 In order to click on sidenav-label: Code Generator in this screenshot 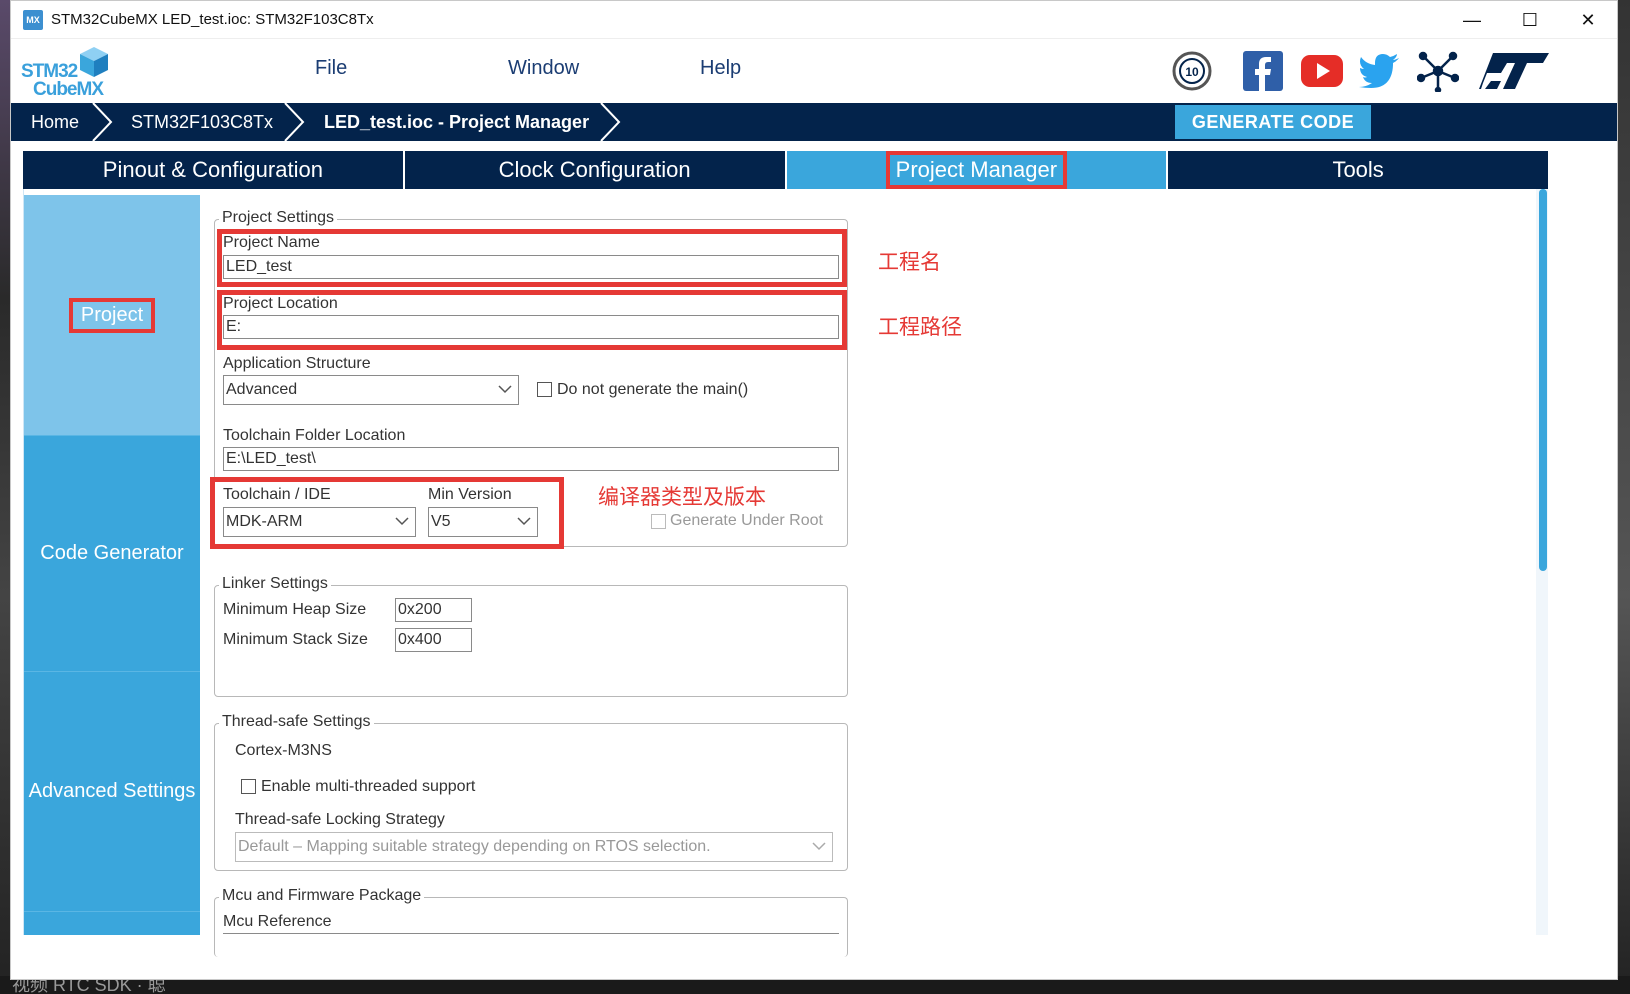, I will do `click(112, 553)`.